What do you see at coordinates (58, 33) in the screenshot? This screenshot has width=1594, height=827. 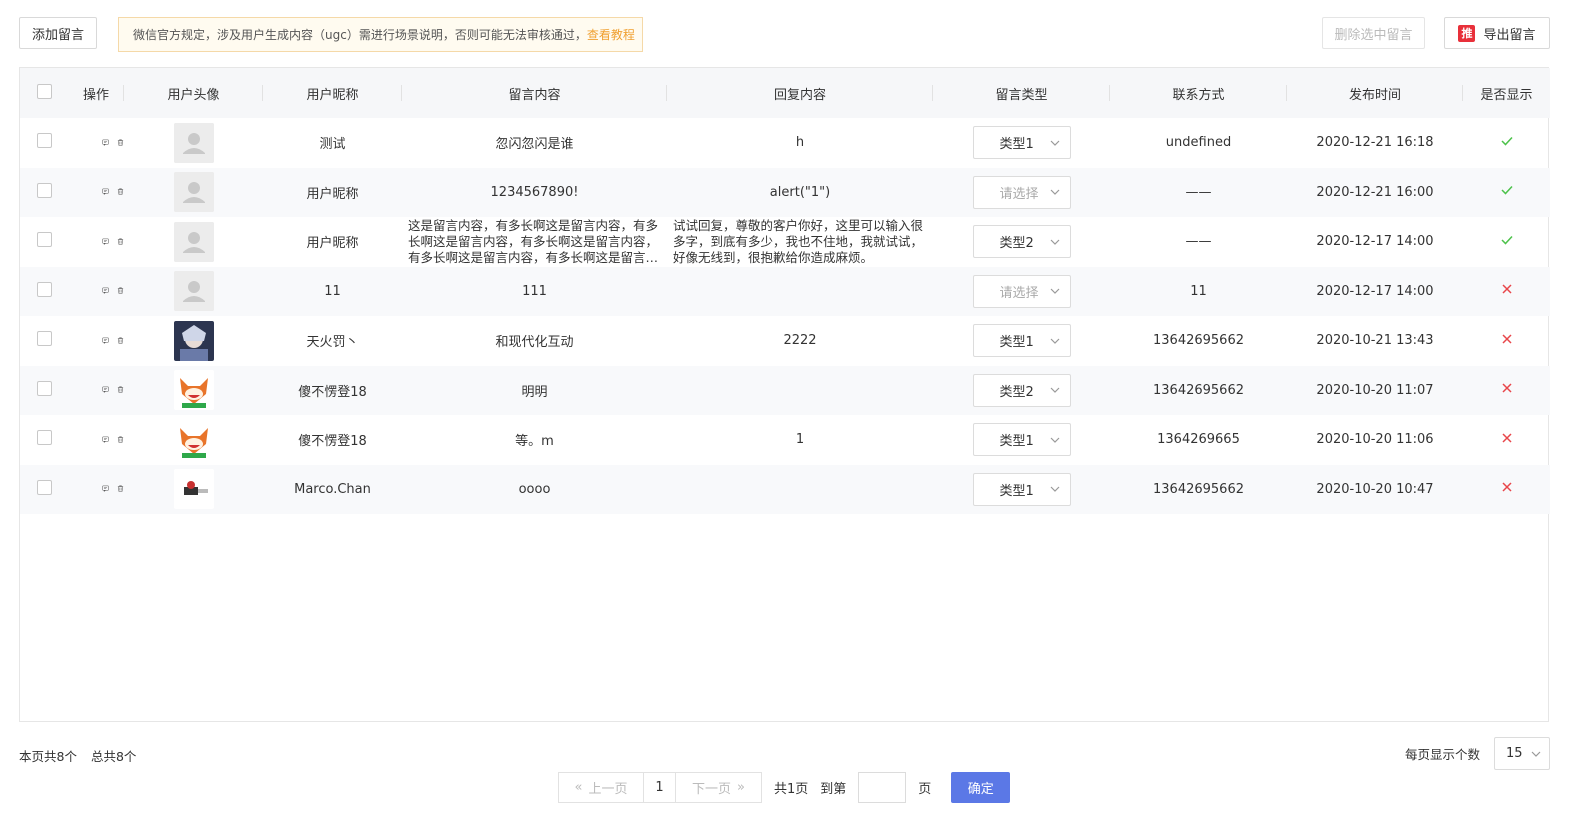 I see `add-message-button: 添加留言` at bounding box center [58, 33].